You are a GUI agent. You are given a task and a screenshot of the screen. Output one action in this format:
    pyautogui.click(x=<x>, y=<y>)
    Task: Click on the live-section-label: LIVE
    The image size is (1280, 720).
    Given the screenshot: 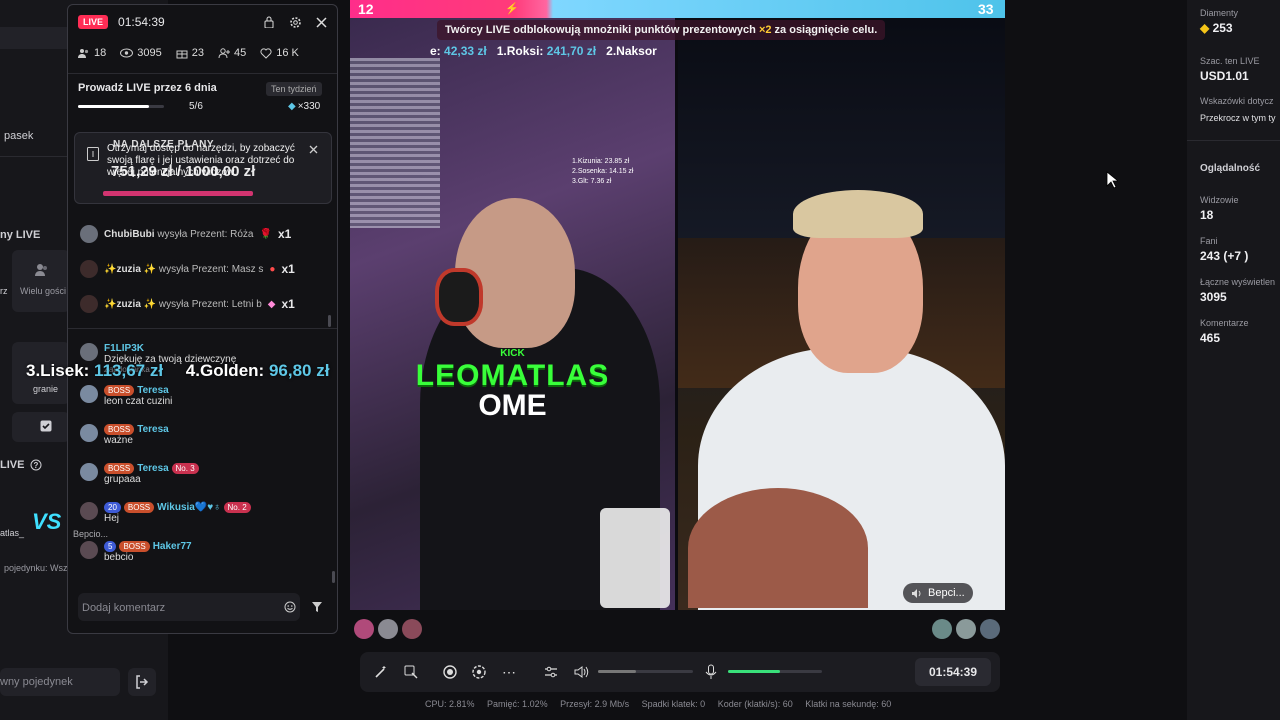 What is the action you would take?
    pyautogui.click(x=12, y=465)
    